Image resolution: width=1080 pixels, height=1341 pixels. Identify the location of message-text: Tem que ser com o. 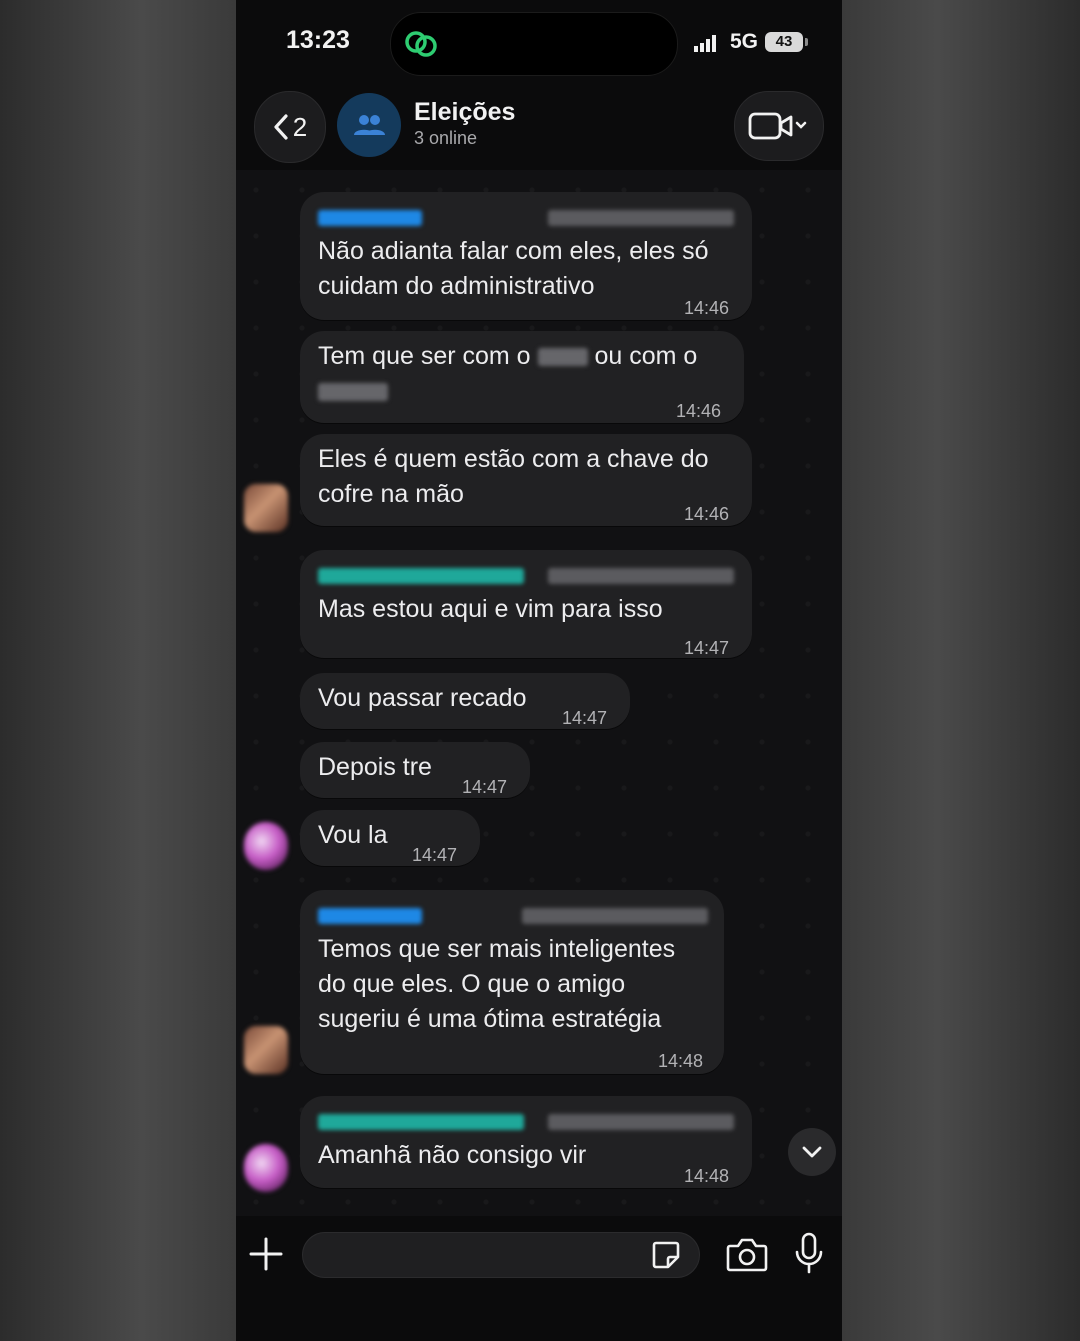
(424, 356).